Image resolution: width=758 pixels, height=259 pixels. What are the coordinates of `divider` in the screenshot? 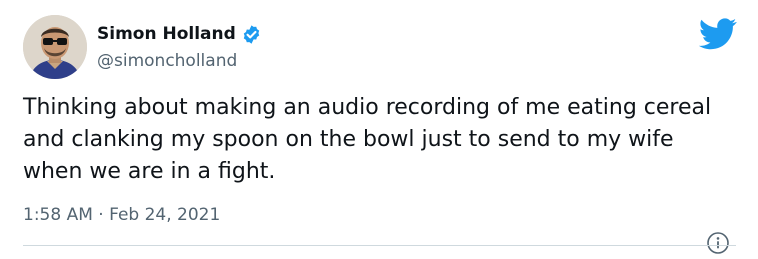 It's located at (379, 245).